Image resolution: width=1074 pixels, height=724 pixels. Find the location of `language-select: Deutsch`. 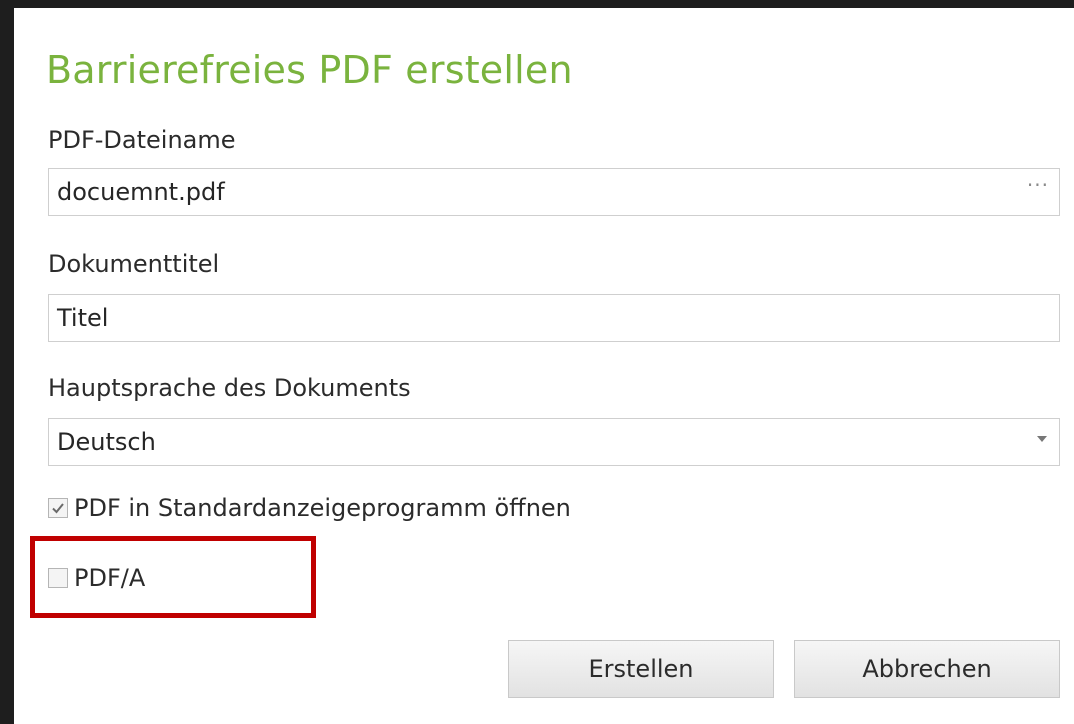

language-select: Deutsch is located at coordinates (554, 442).